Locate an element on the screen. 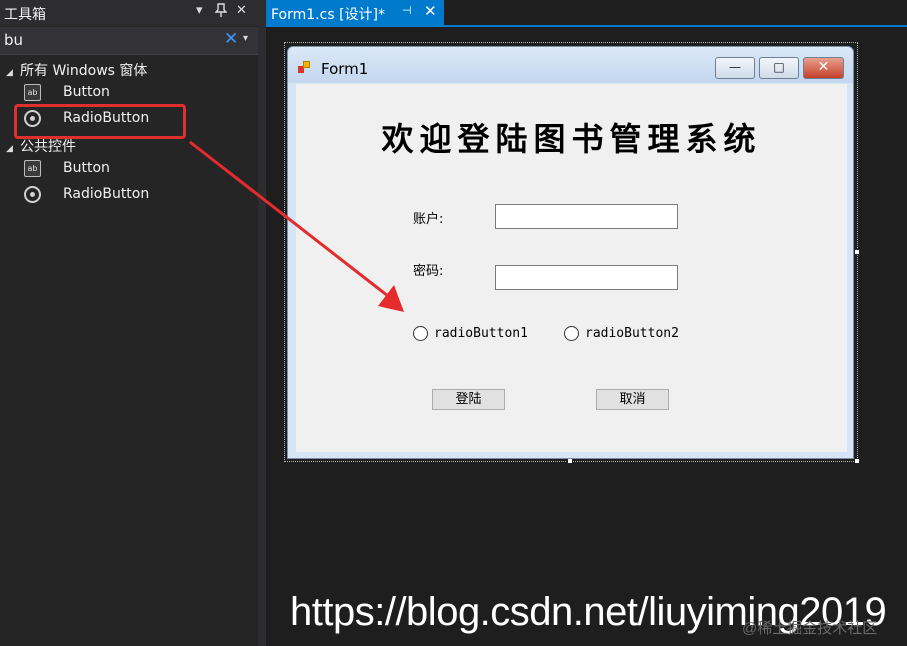 This screenshot has height=646, width=907. watermark-small: @稀土掘金技术社区 is located at coordinates (810, 628).